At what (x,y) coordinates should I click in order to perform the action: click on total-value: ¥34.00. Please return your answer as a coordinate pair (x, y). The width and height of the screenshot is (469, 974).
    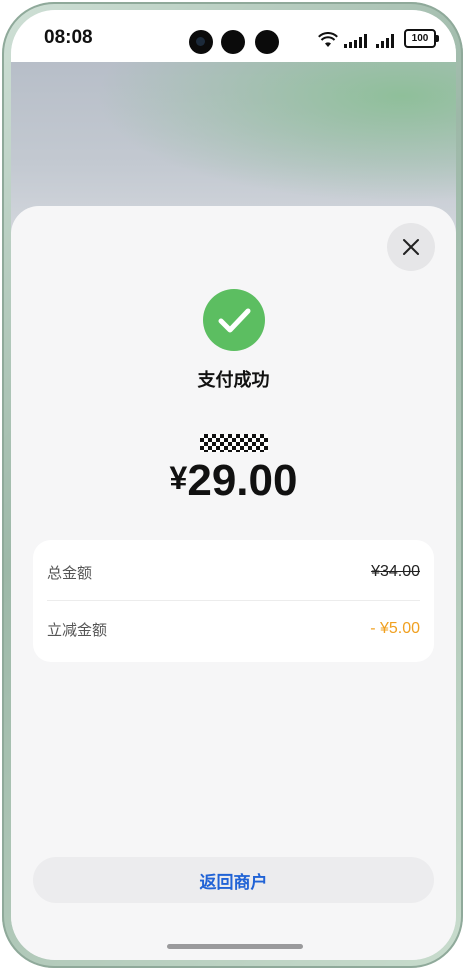
    Looking at the image, I should click on (395, 571).